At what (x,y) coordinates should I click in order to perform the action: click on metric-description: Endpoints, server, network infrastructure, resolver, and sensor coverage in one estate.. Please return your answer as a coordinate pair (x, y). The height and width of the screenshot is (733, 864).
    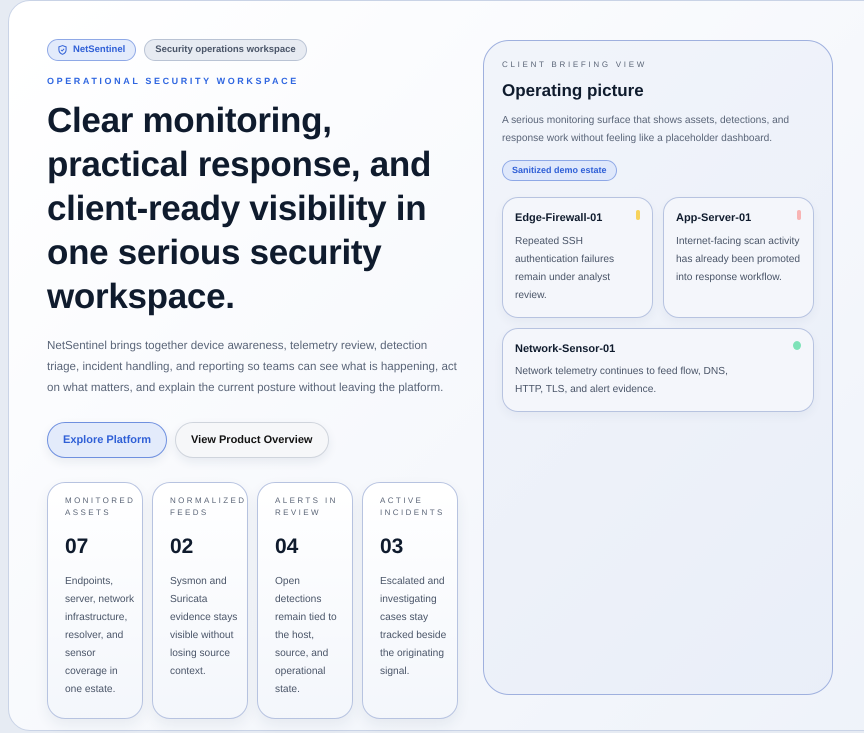
    Looking at the image, I should click on (100, 635).